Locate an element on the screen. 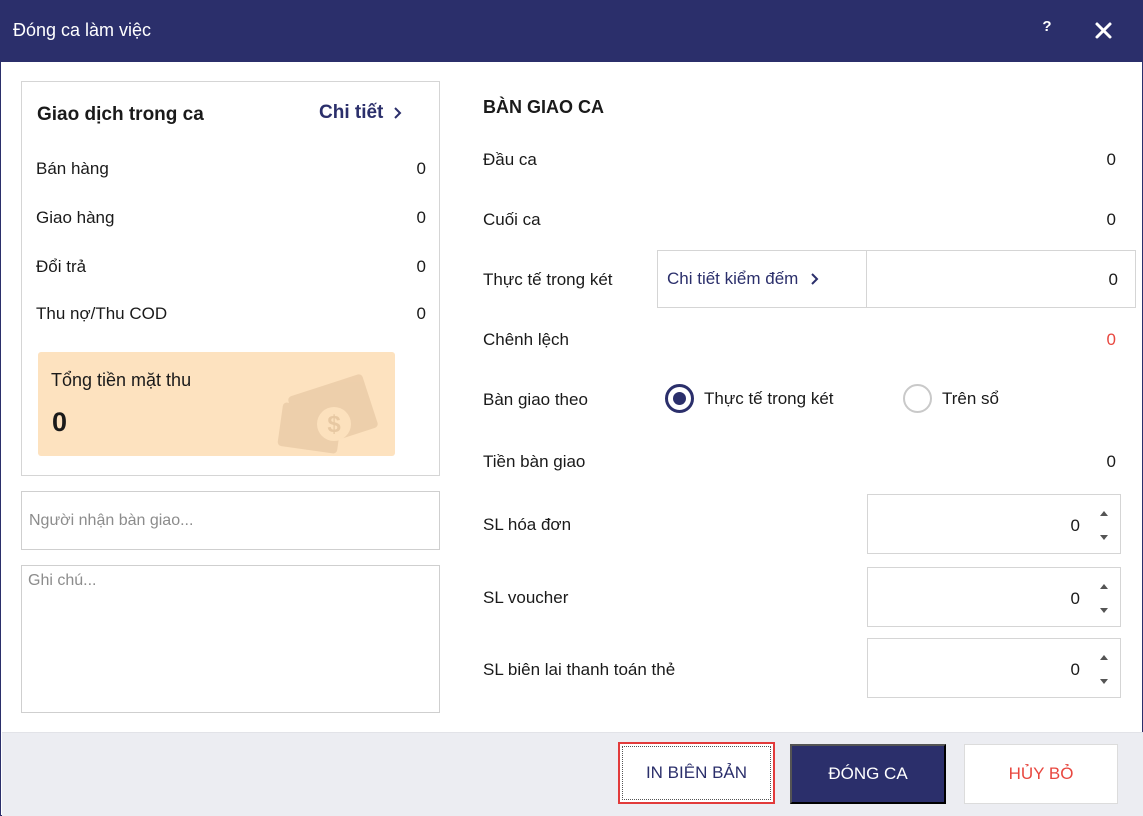 This screenshot has height=816, width=1143. radio-actual-cash: Thực tế trong két is located at coordinates (749, 398).